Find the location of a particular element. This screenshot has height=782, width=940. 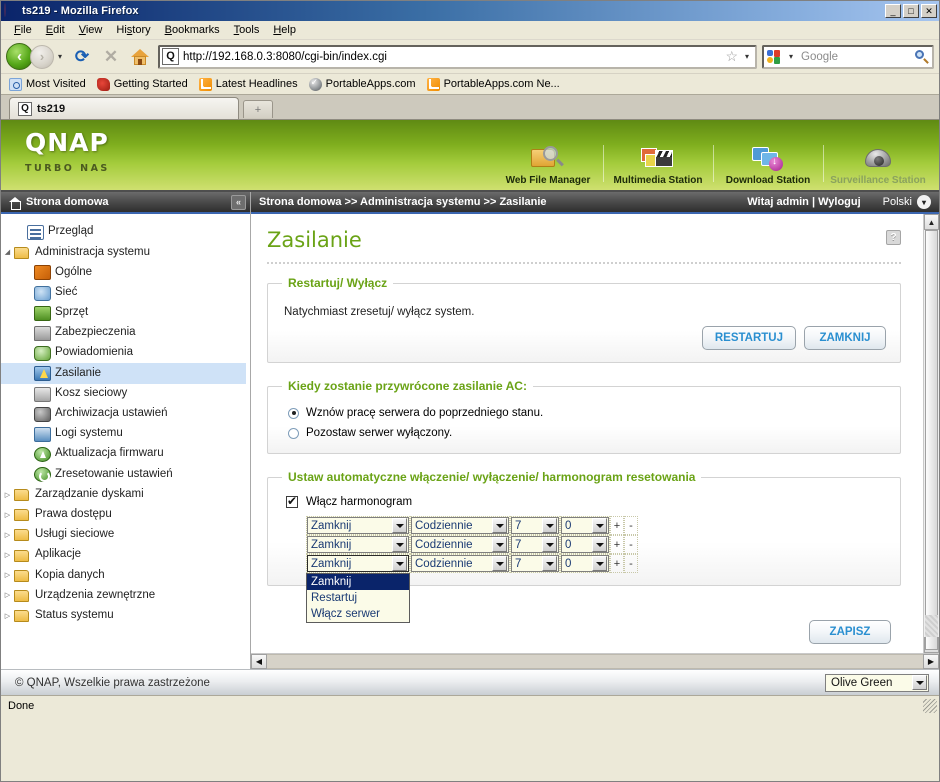

sidebar-collapse-button: « is located at coordinates (238, 202).